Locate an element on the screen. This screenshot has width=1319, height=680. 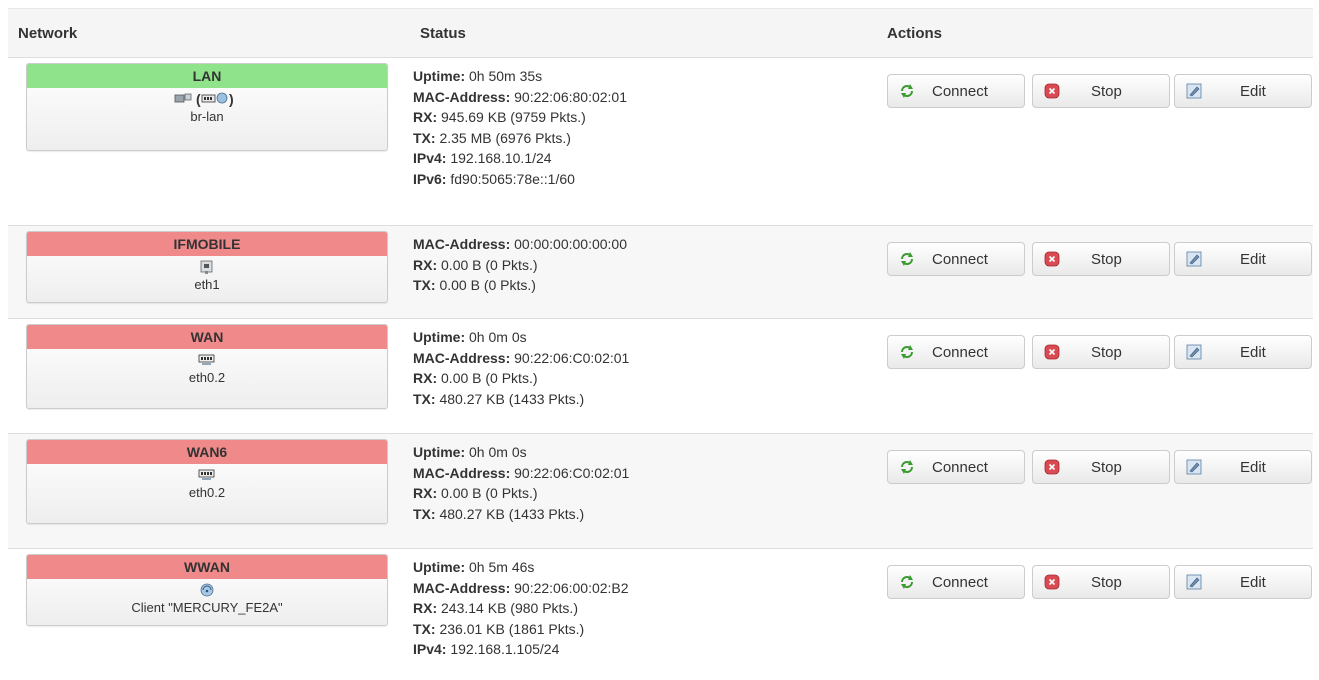
status-value: 0h 0m 0s is located at coordinates (496, 452).